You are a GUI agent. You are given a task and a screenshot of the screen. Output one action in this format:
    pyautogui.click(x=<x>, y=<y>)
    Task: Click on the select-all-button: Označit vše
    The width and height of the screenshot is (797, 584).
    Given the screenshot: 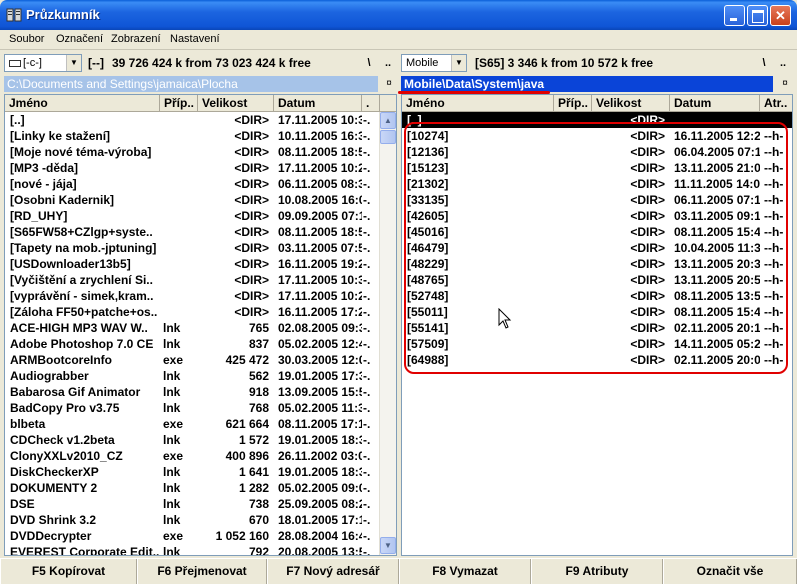 What is the action you would take?
    pyautogui.click(x=730, y=571)
    